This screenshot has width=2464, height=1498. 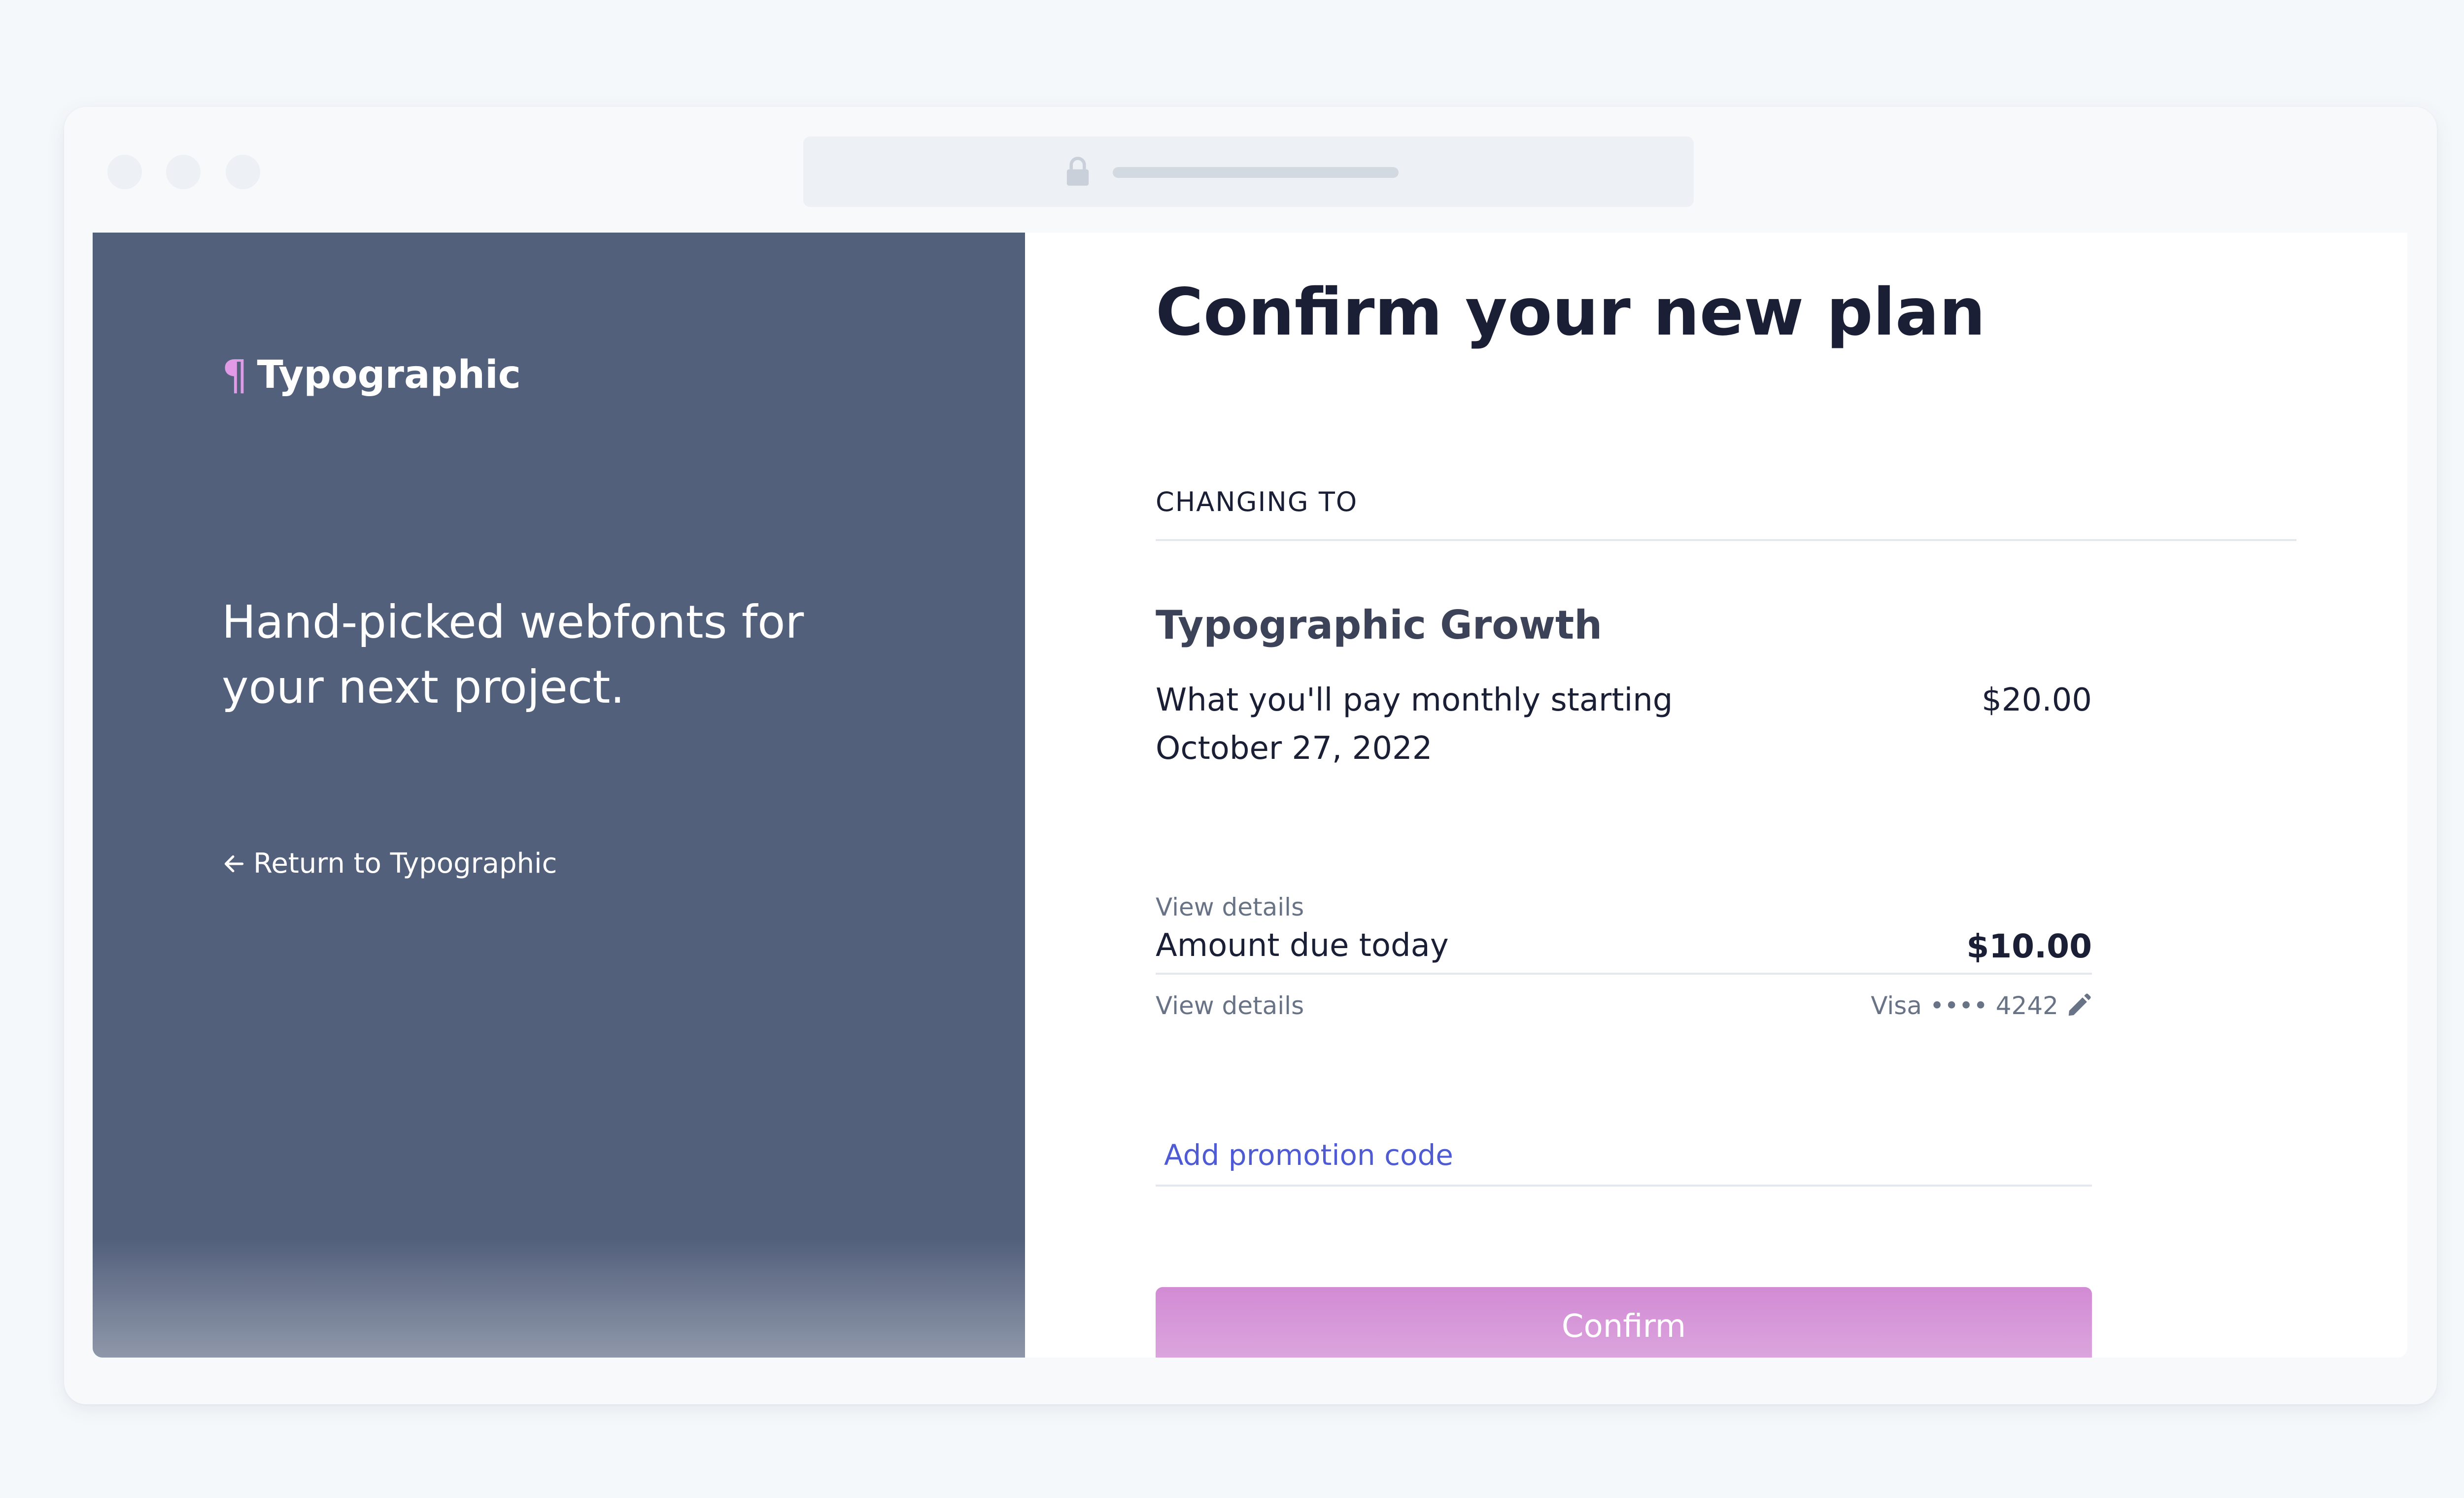 I want to click on brand-logo: ¶ Typographic, so click(x=371, y=375).